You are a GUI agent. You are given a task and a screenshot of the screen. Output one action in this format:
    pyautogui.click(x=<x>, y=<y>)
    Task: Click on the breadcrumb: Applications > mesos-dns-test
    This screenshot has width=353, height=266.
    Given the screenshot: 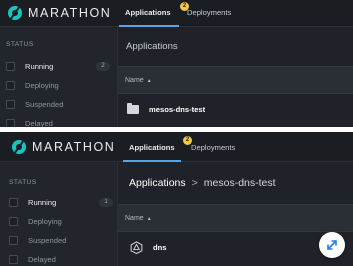 What is the action you would take?
    pyautogui.click(x=202, y=183)
    